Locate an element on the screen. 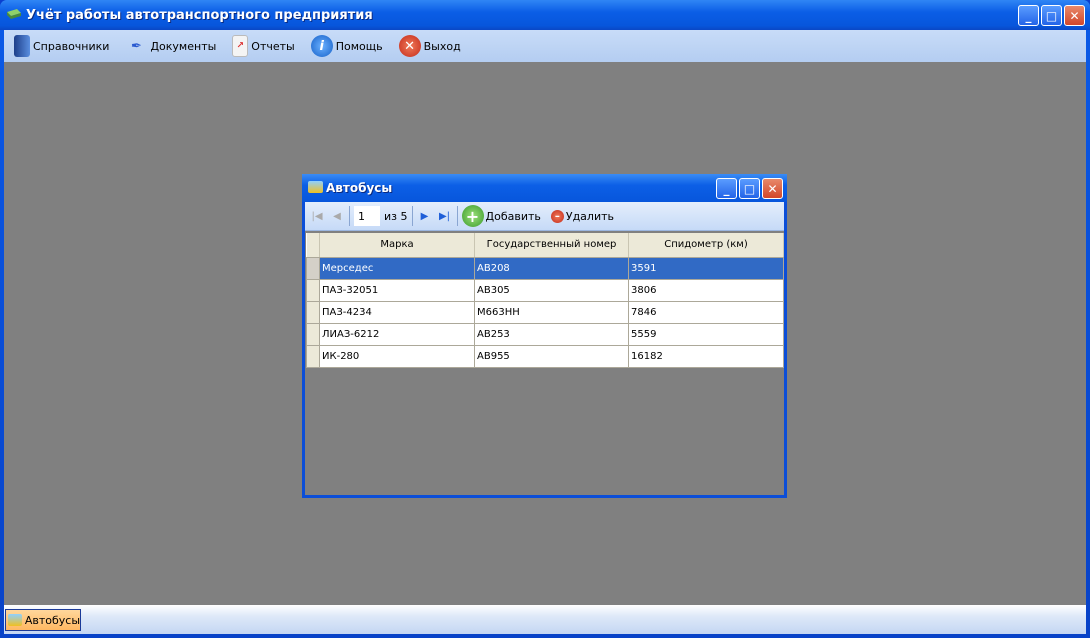 The image size is (1090, 638). info-icon: i is located at coordinates (321, 46).